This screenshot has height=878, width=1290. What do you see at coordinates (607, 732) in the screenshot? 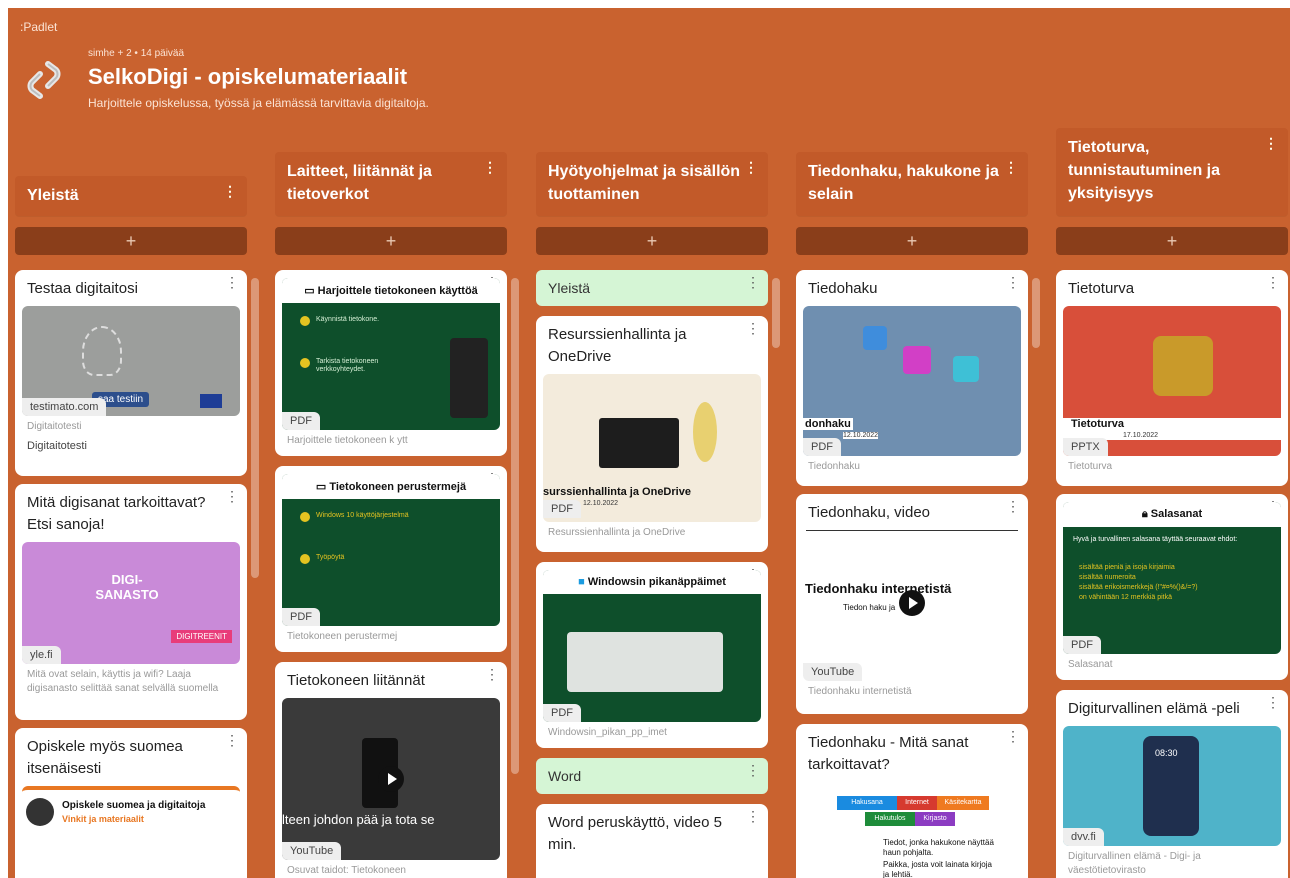
I see `post-caption: Windowsin_pikan_pp_imet` at bounding box center [607, 732].